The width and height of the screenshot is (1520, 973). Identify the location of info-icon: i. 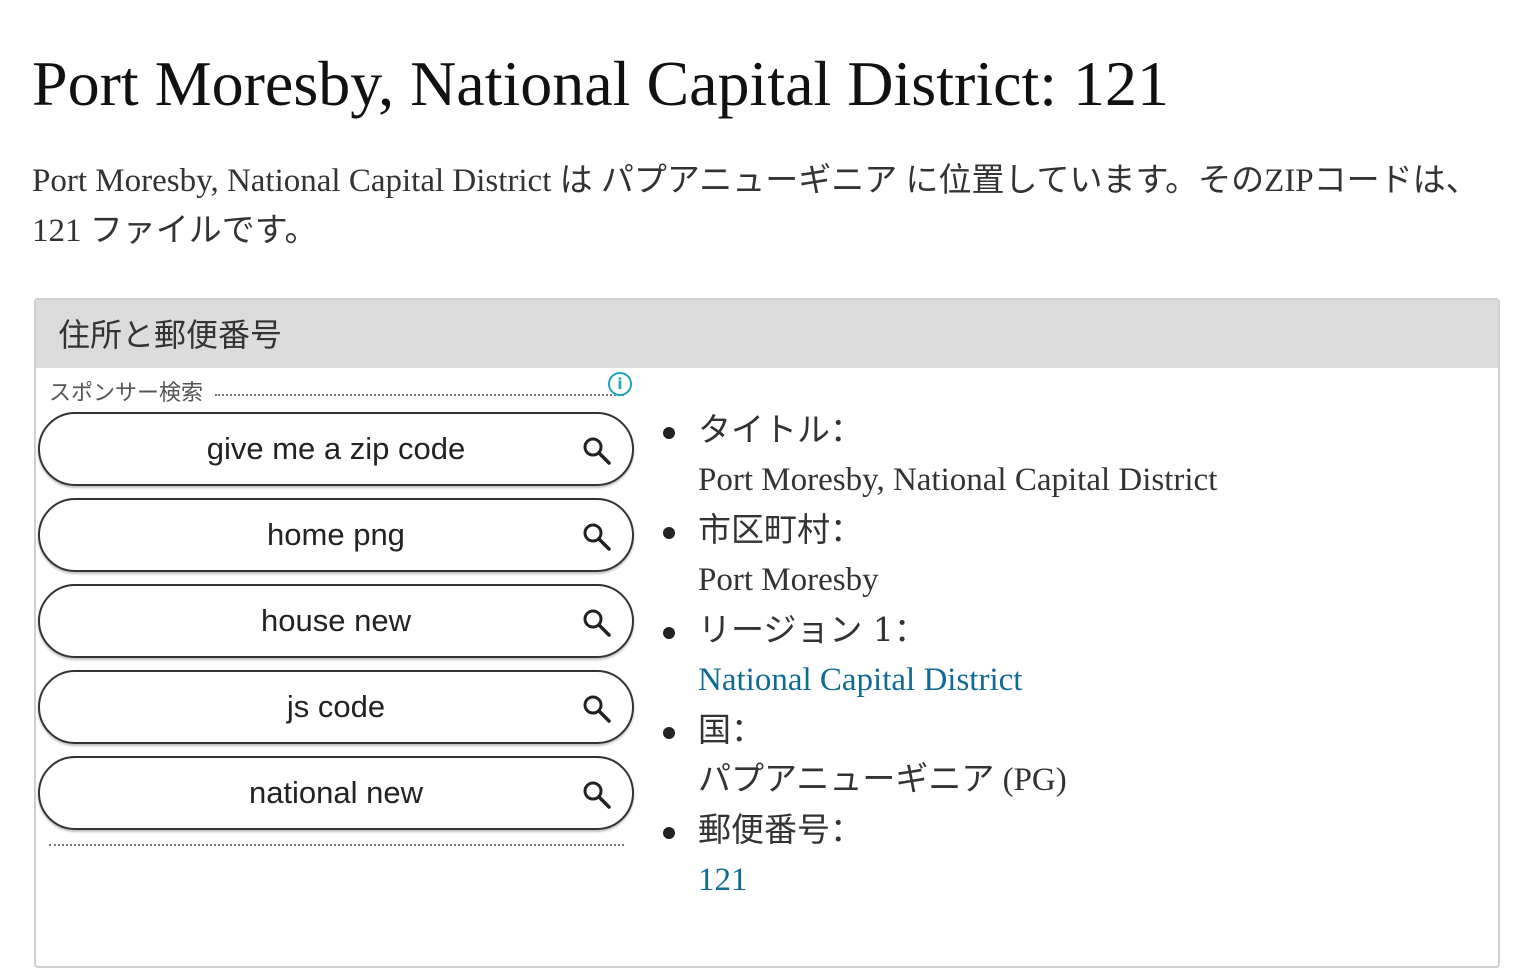
(620, 384).